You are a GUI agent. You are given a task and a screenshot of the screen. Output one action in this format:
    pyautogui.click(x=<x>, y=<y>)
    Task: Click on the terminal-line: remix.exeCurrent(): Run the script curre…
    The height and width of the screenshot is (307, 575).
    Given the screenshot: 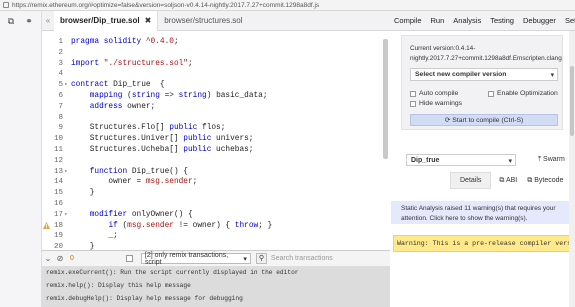 What is the action you would take?
    pyautogui.click(x=172, y=272)
    